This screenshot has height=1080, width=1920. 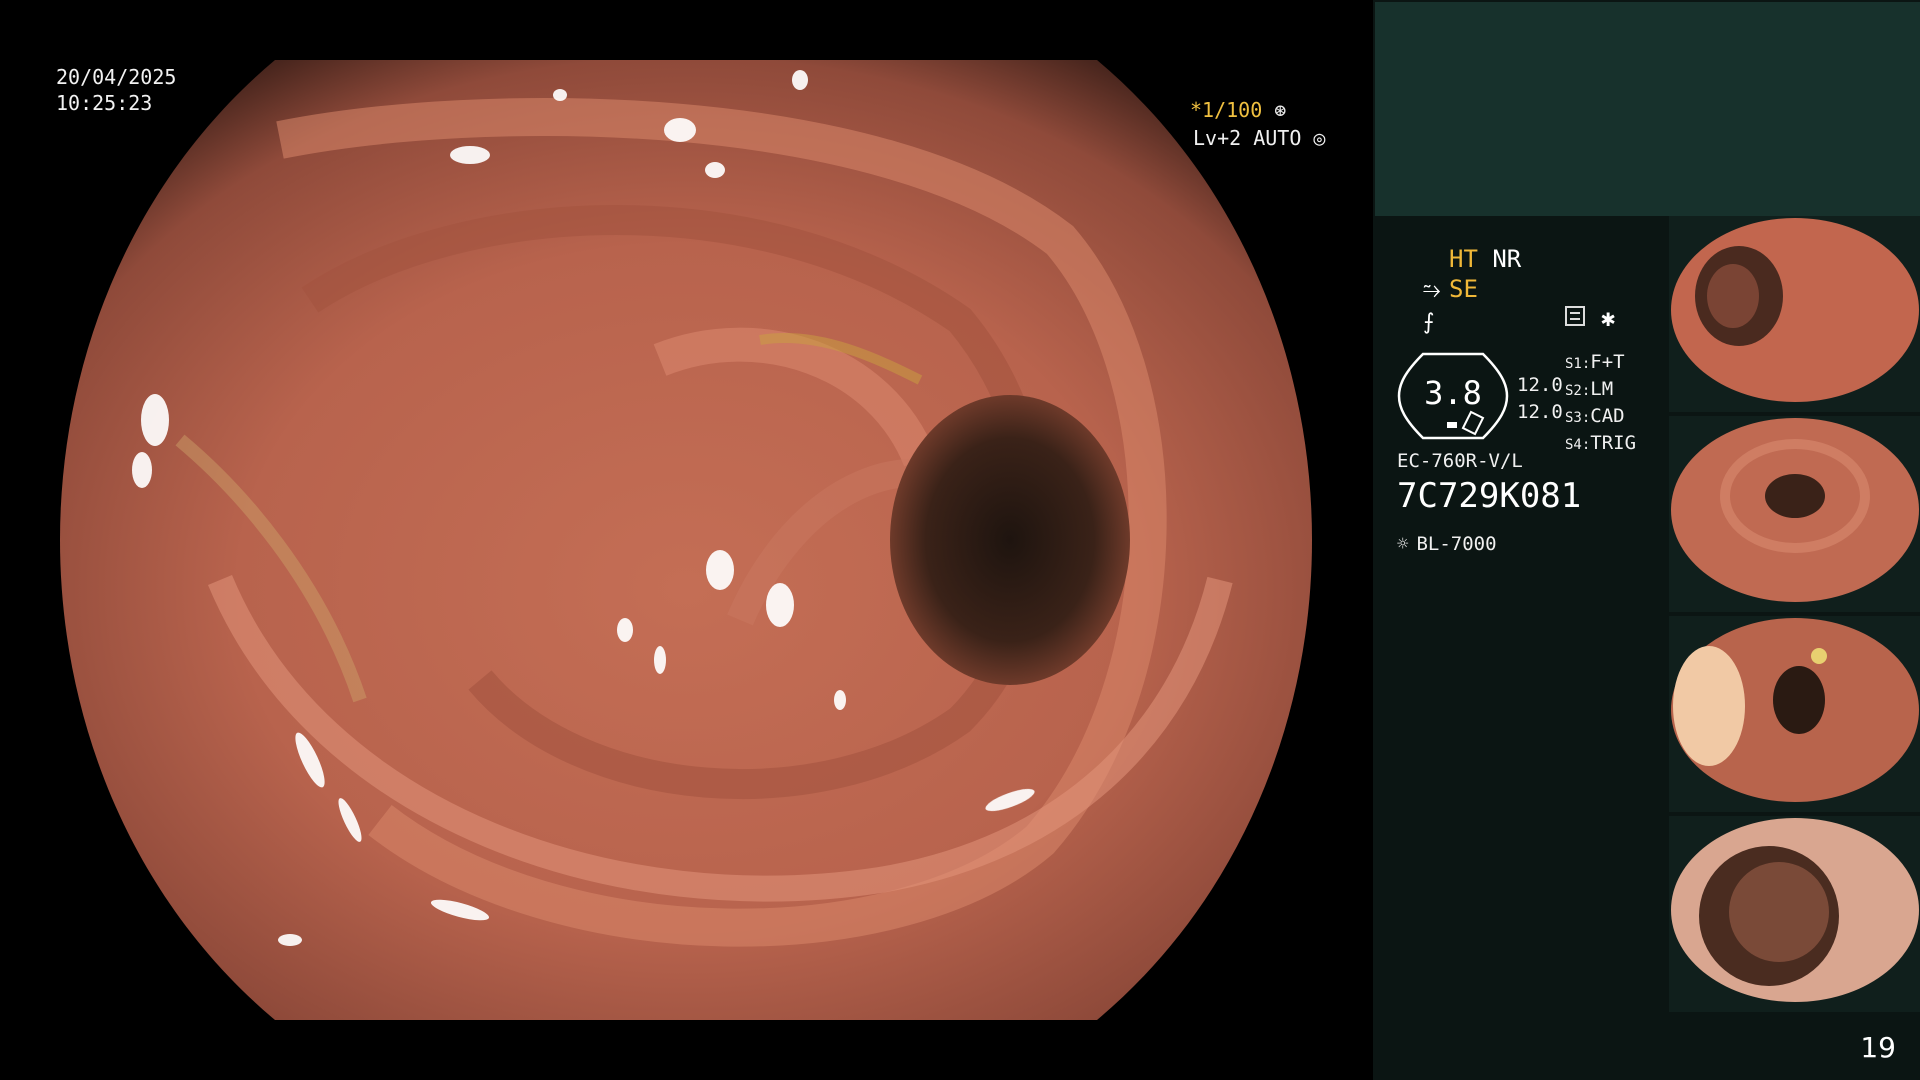 What do you see at coordinates (104, 103) in the screenshot?
I see `time-text: 10:25:23` at bounding box center [104, 103].